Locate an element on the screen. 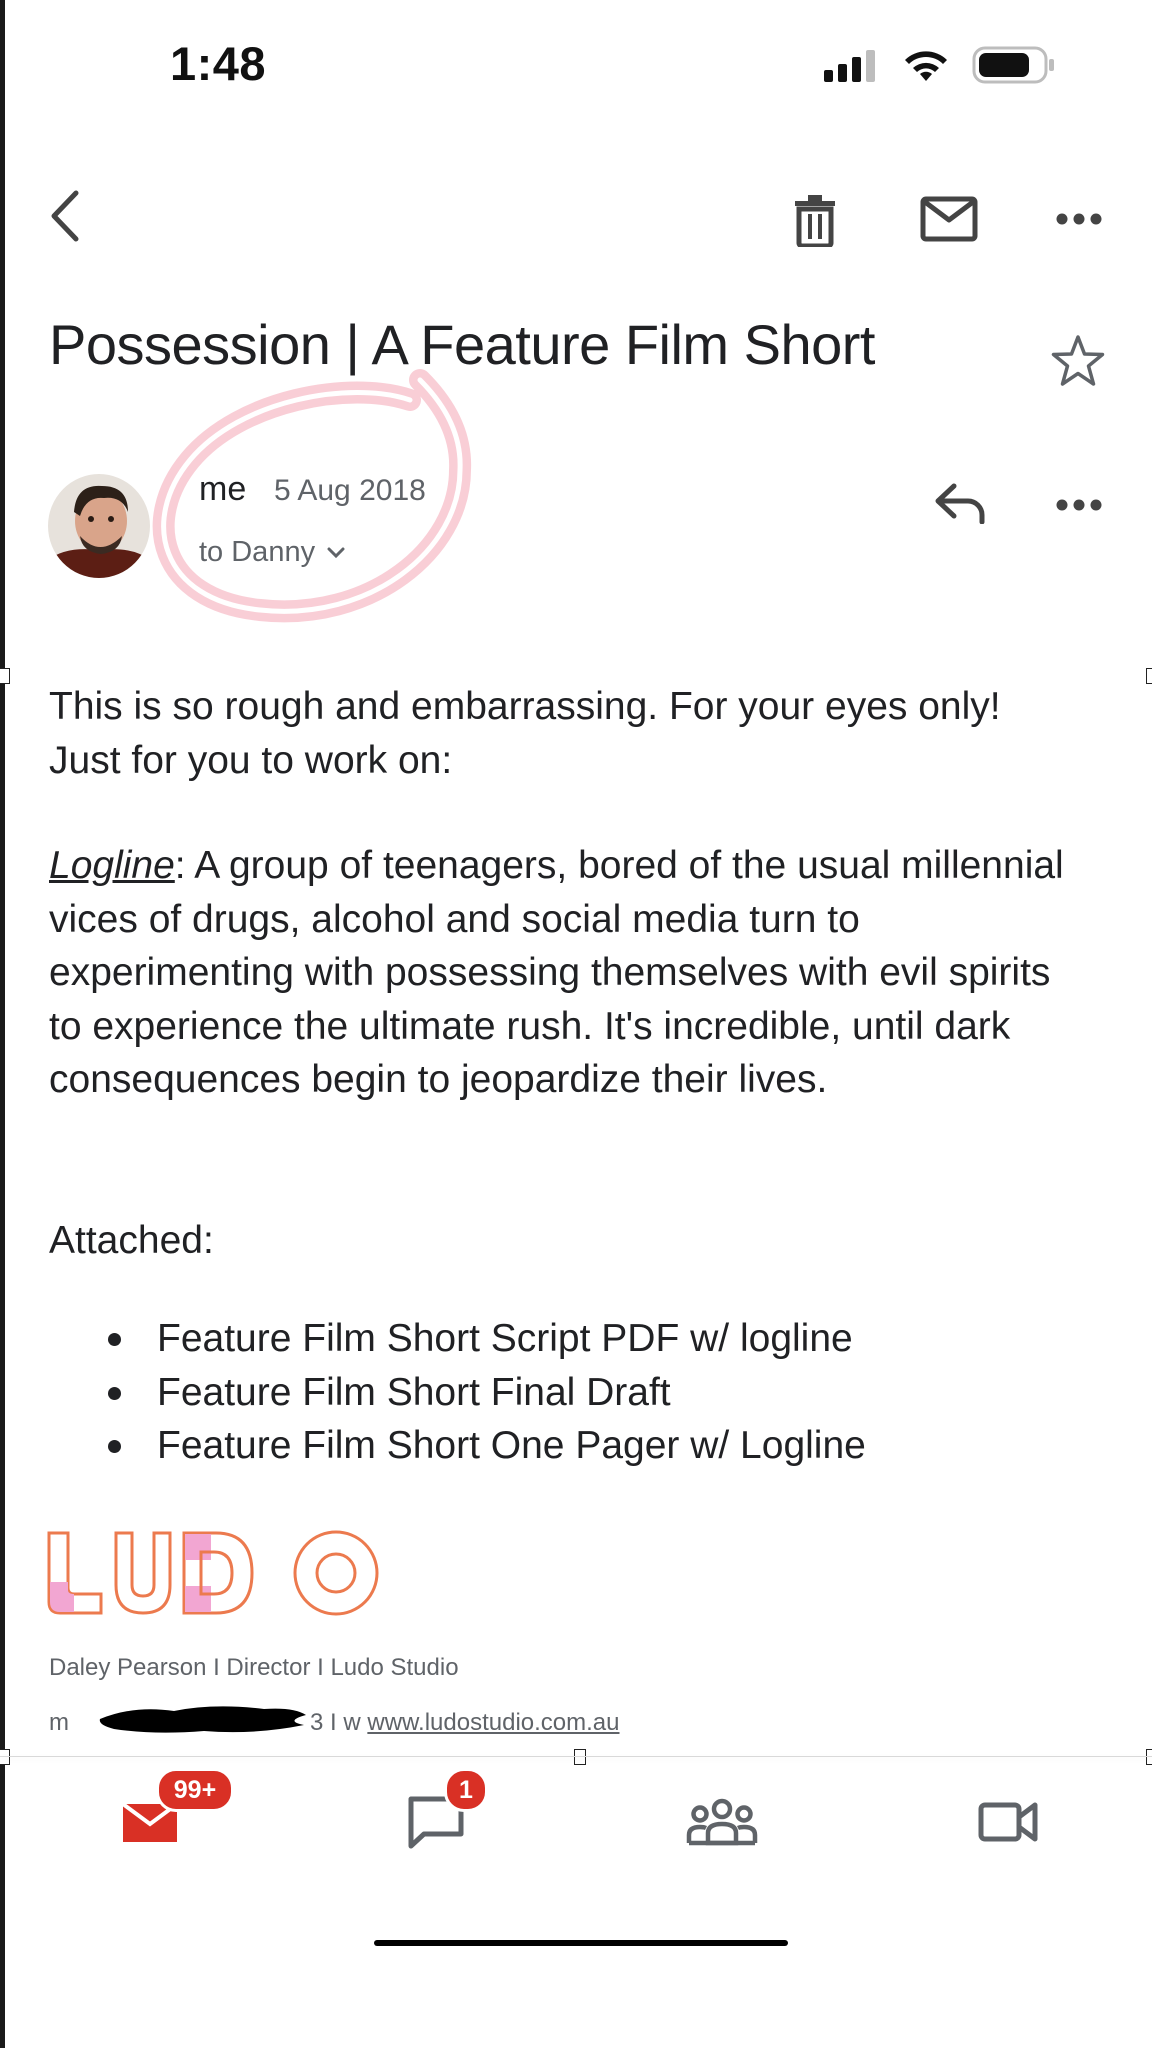  delete-button is located at coordinates (815, 220).